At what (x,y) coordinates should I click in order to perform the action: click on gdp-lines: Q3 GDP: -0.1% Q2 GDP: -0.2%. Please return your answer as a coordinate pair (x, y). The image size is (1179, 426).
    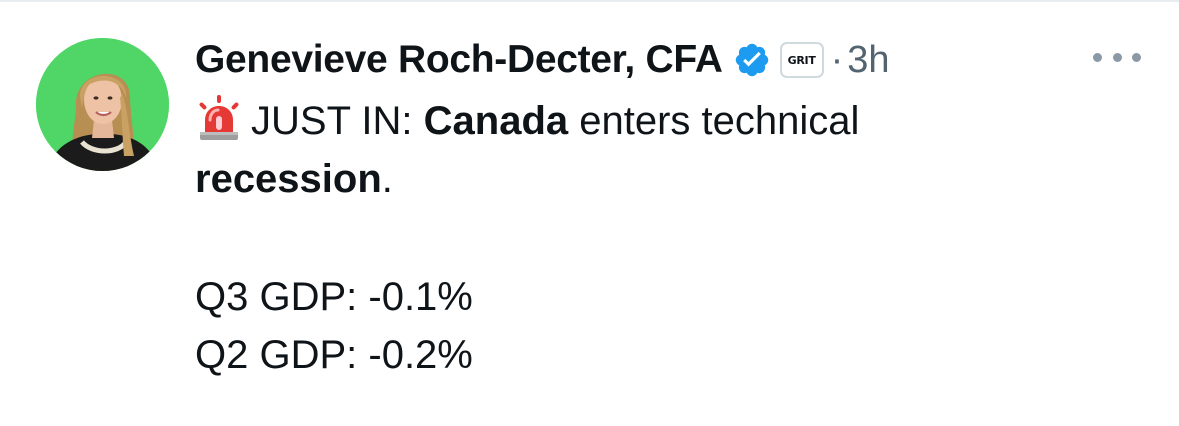
    Looking at the image, I should click on (334, 326).